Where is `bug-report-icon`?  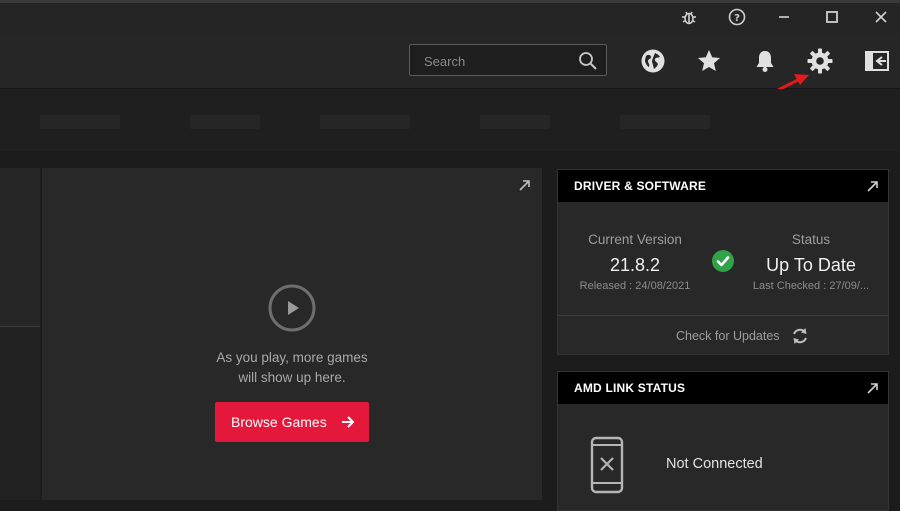
bug-report-icon is located at coordinates (689, 17).